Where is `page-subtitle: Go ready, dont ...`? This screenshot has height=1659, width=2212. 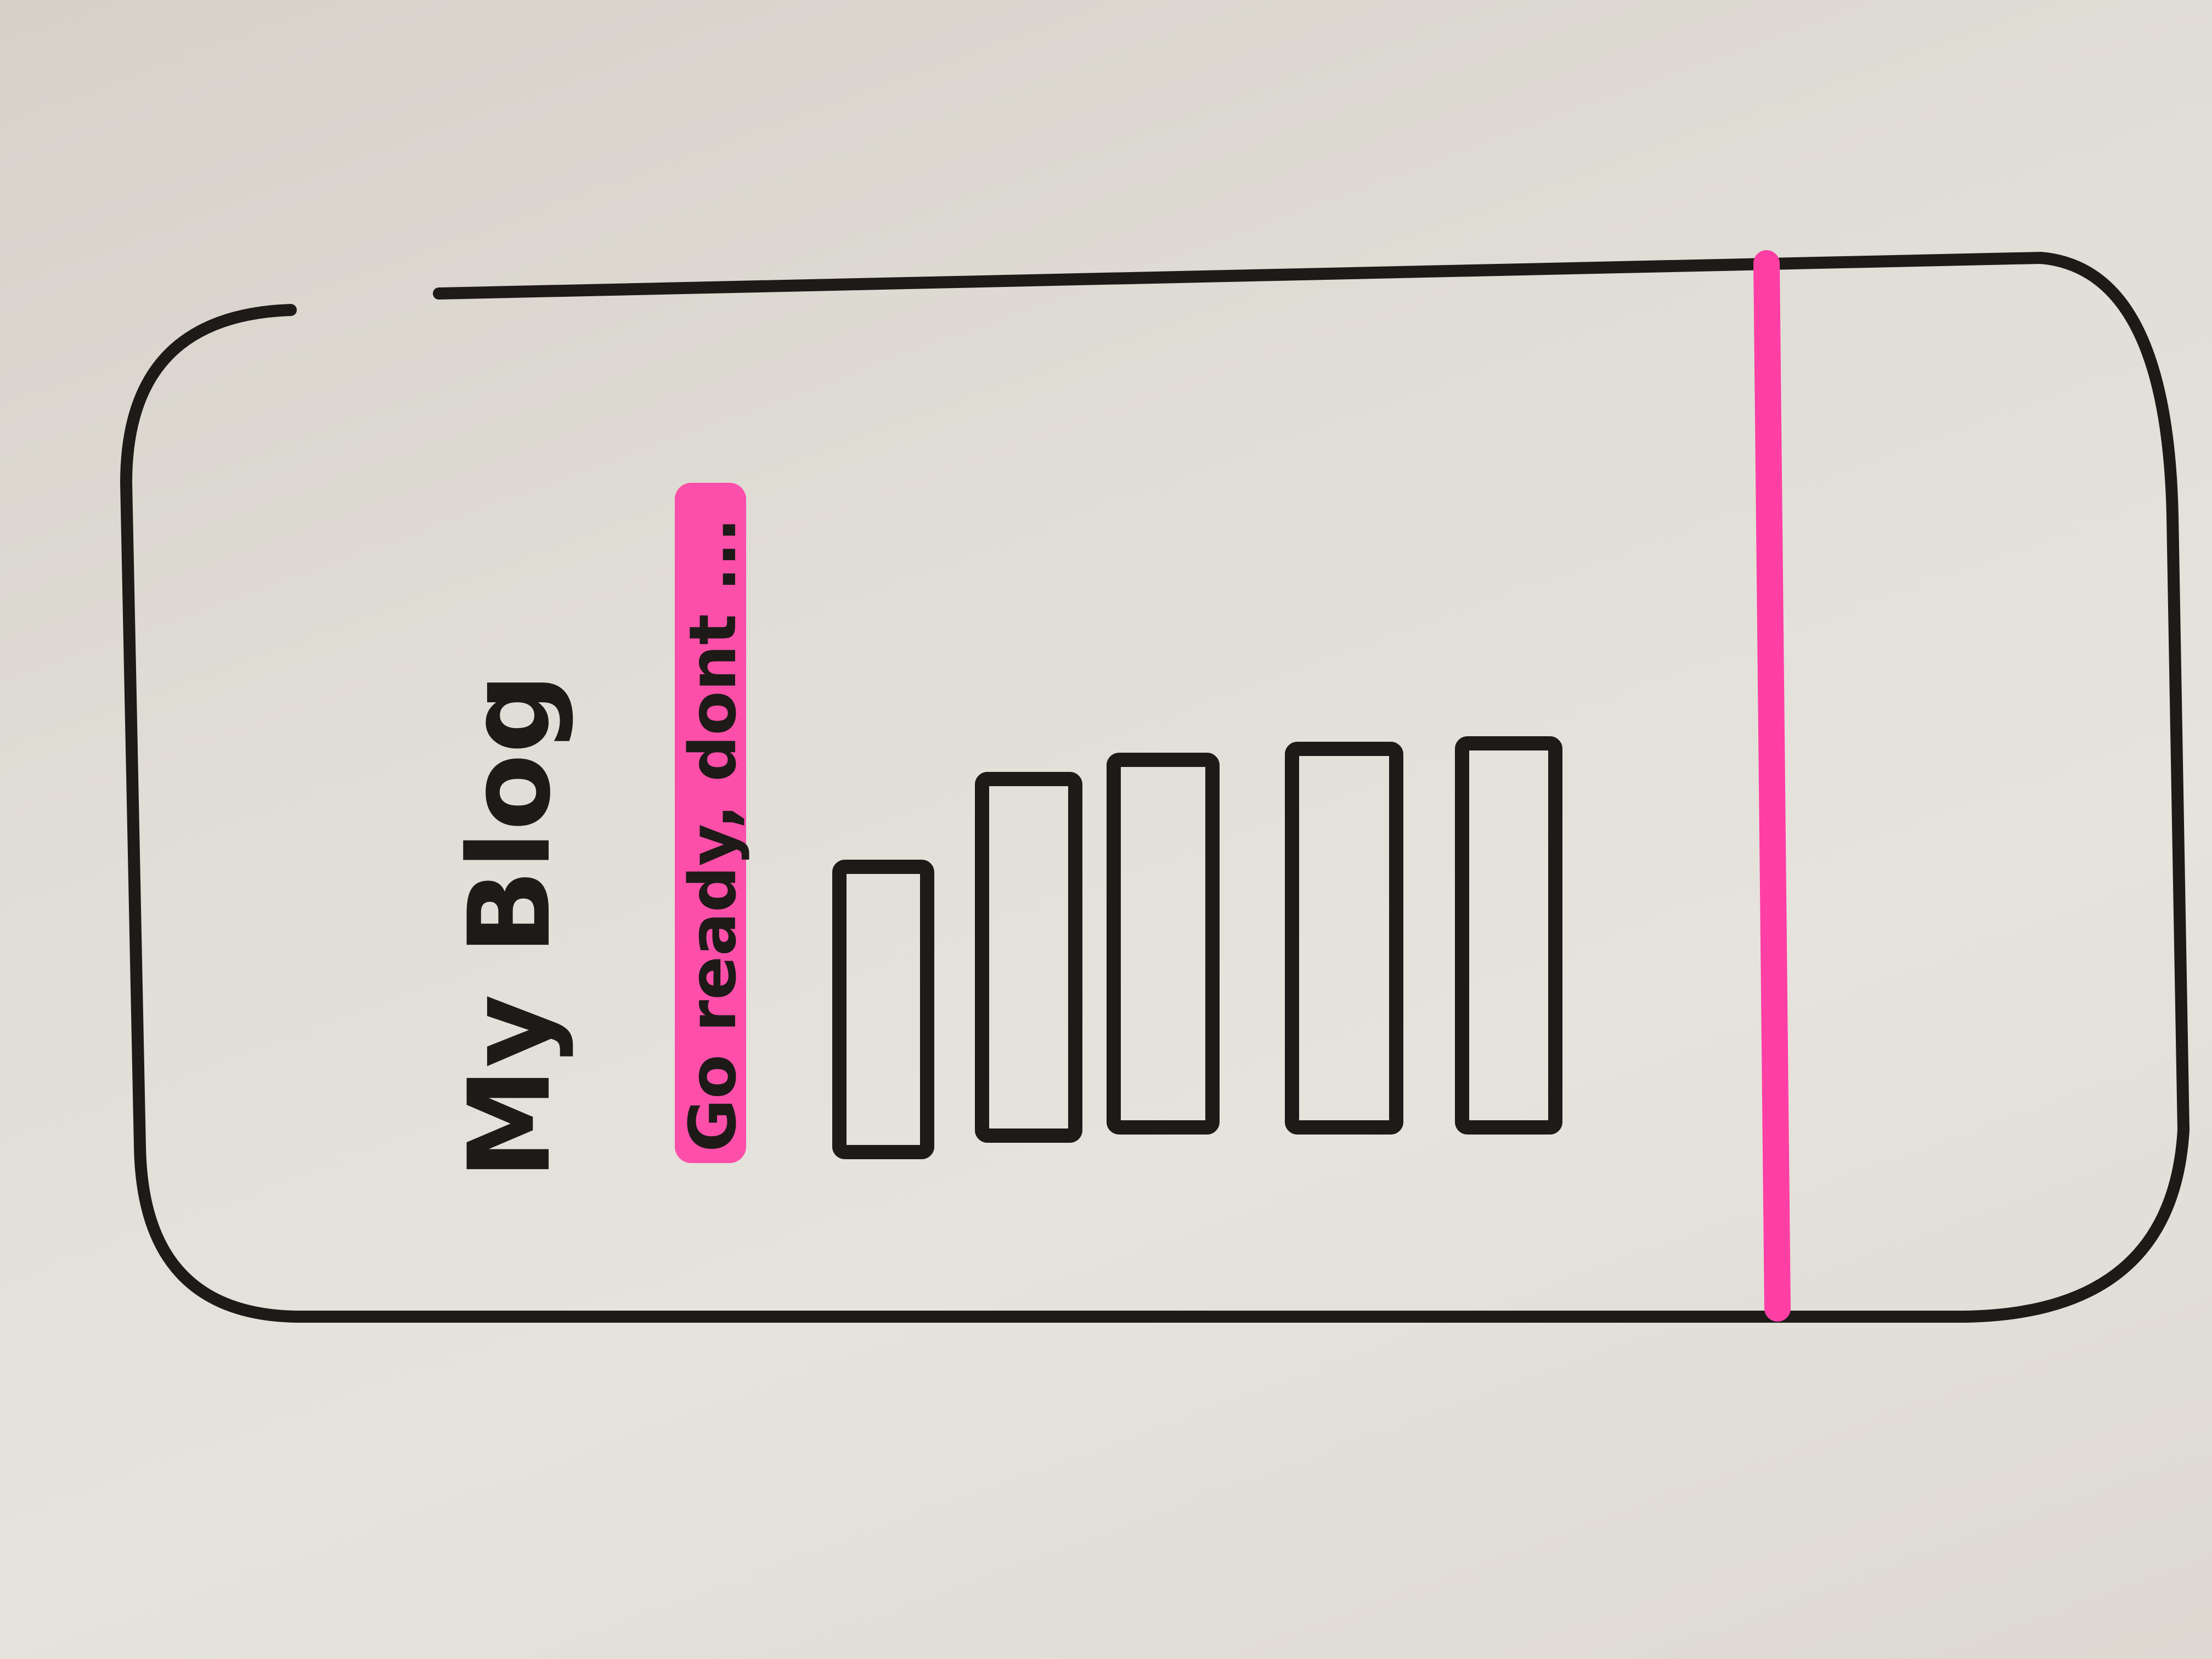
page-subtitle: Go ready, dont ... is located at coordinates (713, 835).